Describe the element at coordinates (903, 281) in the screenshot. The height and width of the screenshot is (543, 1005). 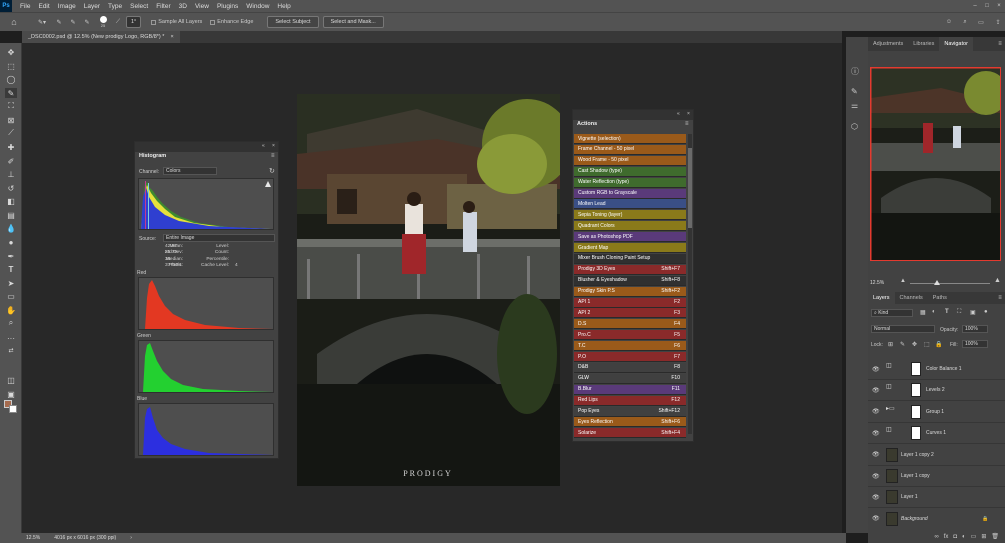
I see `zoom-out-icon: ▲` at that location.